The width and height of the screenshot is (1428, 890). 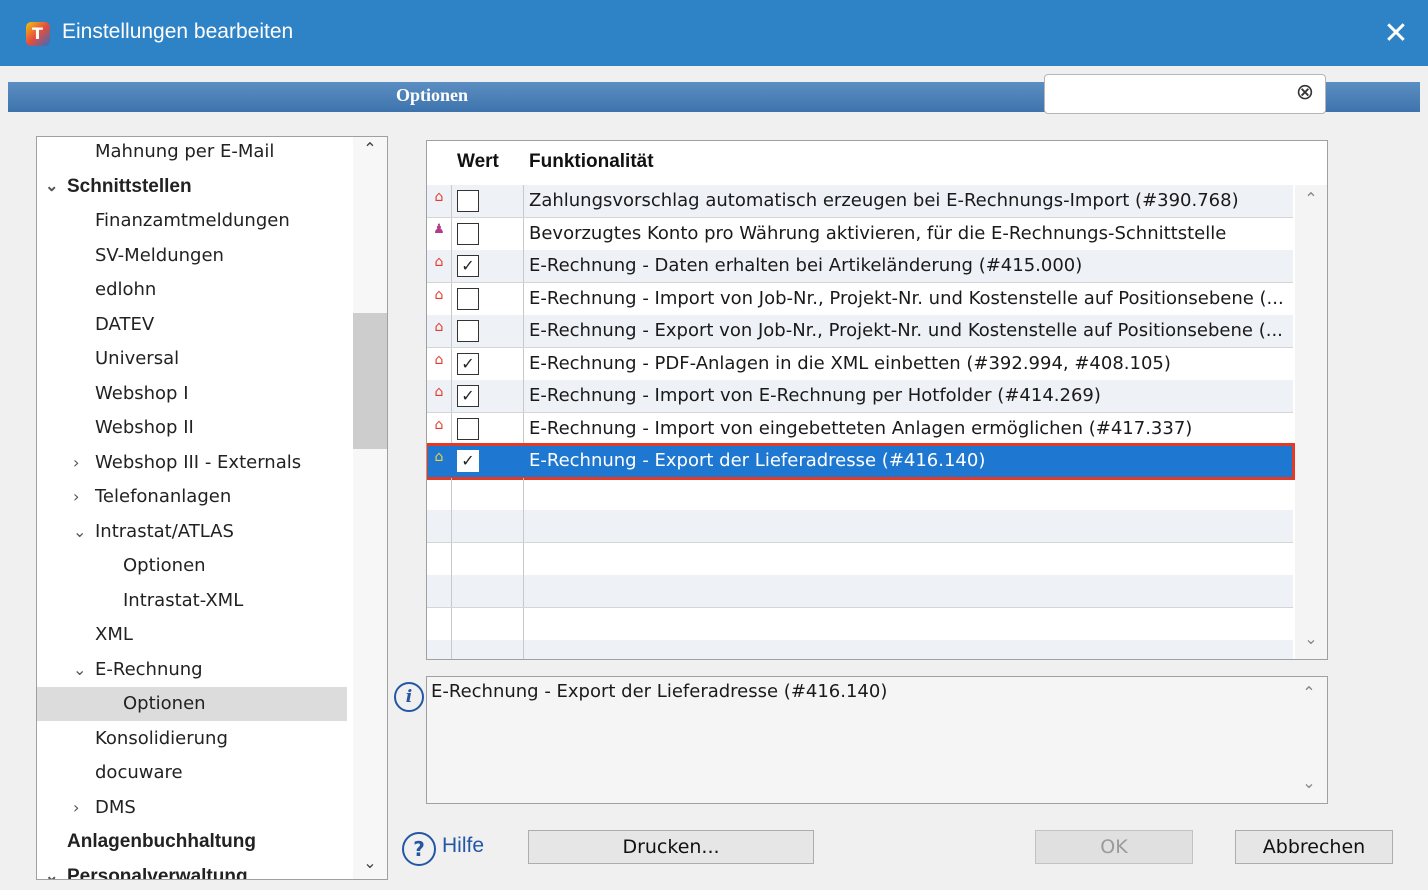 I want to click on tree-item: › DMS, so click(x=192, y=808).